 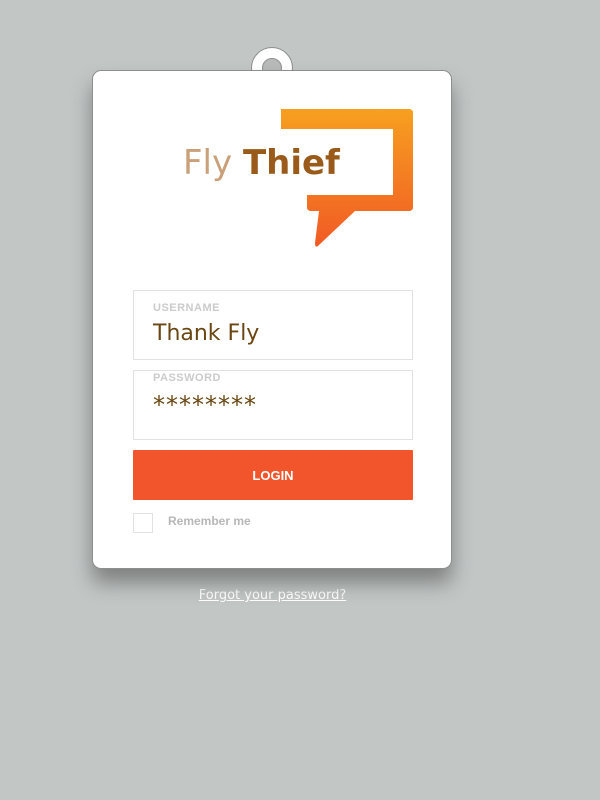 I want to click on password-field: PASSWORD, so click(x=273, y=405).